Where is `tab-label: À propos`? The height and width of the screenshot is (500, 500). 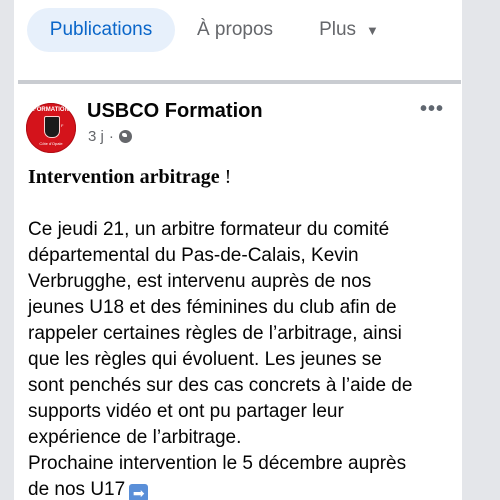
tab-label: À propos is located at coordinates (235, 29).